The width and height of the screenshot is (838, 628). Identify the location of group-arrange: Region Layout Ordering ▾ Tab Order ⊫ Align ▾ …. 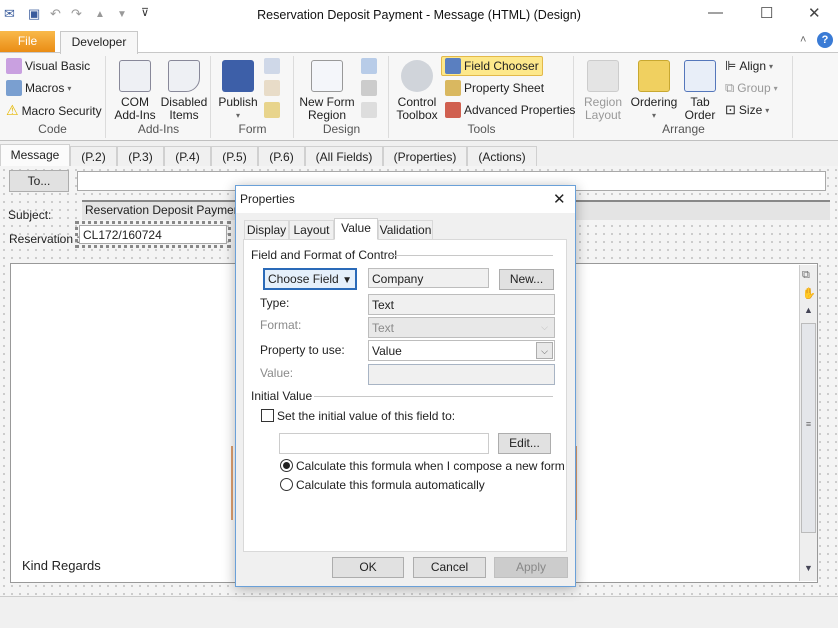
(684, 97).